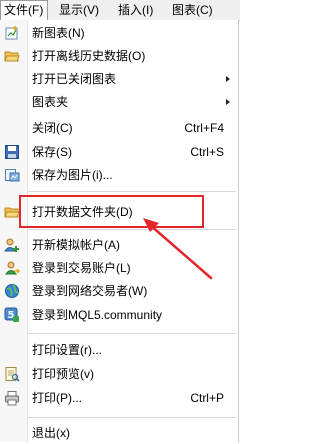 The height and width of the screenshot is (444, 320). I want to click on save-picture-icon, so click(12, 175).